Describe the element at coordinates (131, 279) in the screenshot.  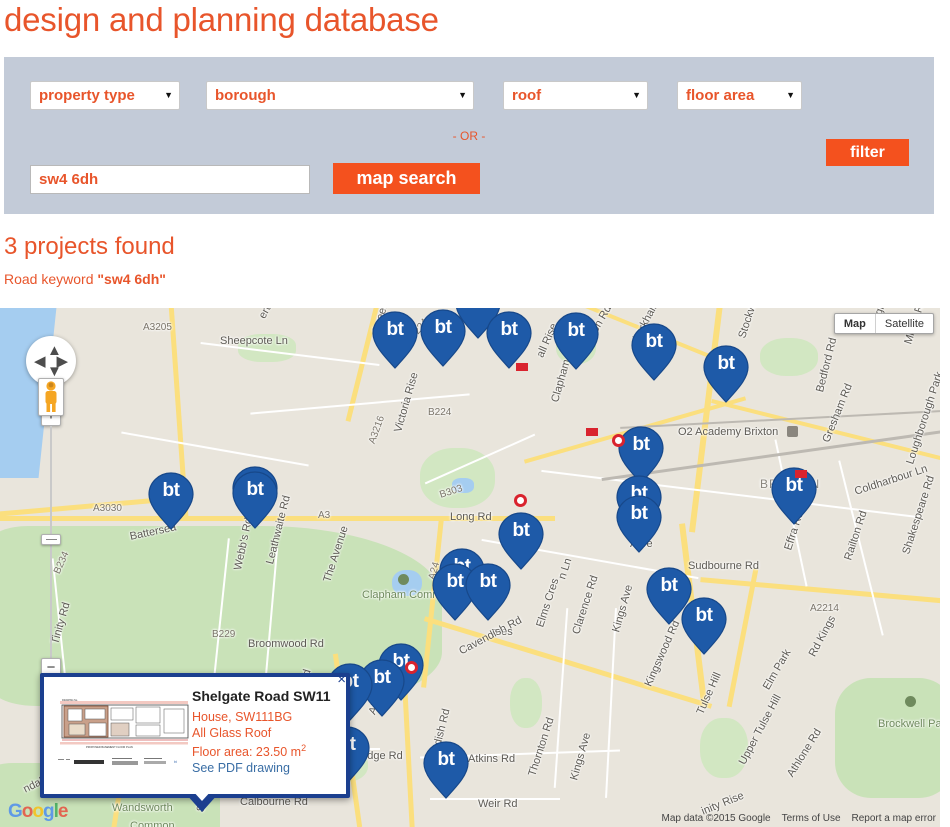
I see `results-keyword-value: "sw4 6dh"` at that location.